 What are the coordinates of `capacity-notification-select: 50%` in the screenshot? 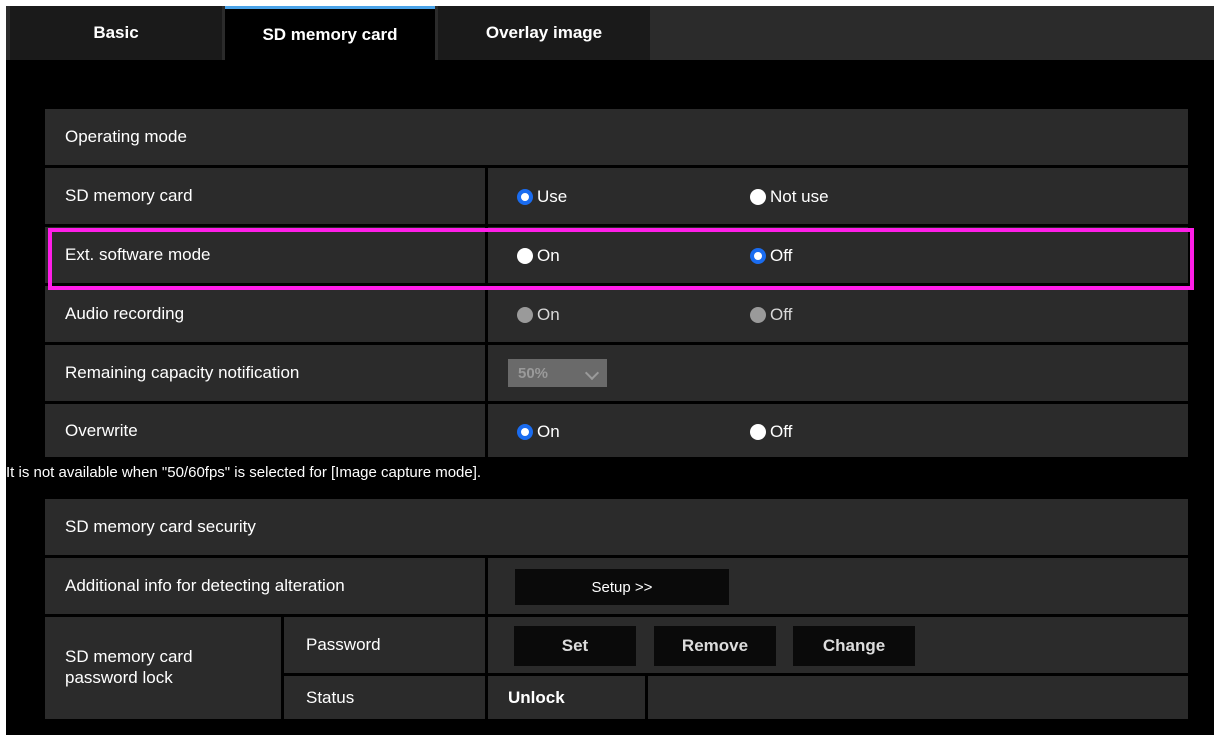 It's located at (557, 373).